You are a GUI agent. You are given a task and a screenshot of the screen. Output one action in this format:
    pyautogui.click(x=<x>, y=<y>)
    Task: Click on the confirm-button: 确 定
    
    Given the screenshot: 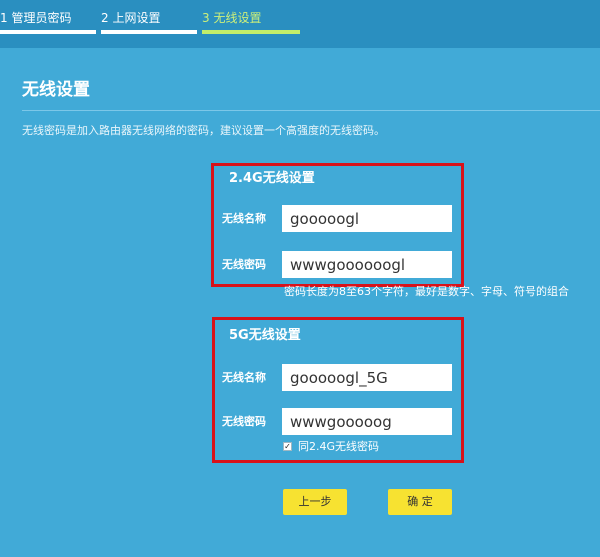 What is the action you would take?
    pyautogui.click(x=420, y=502)
    